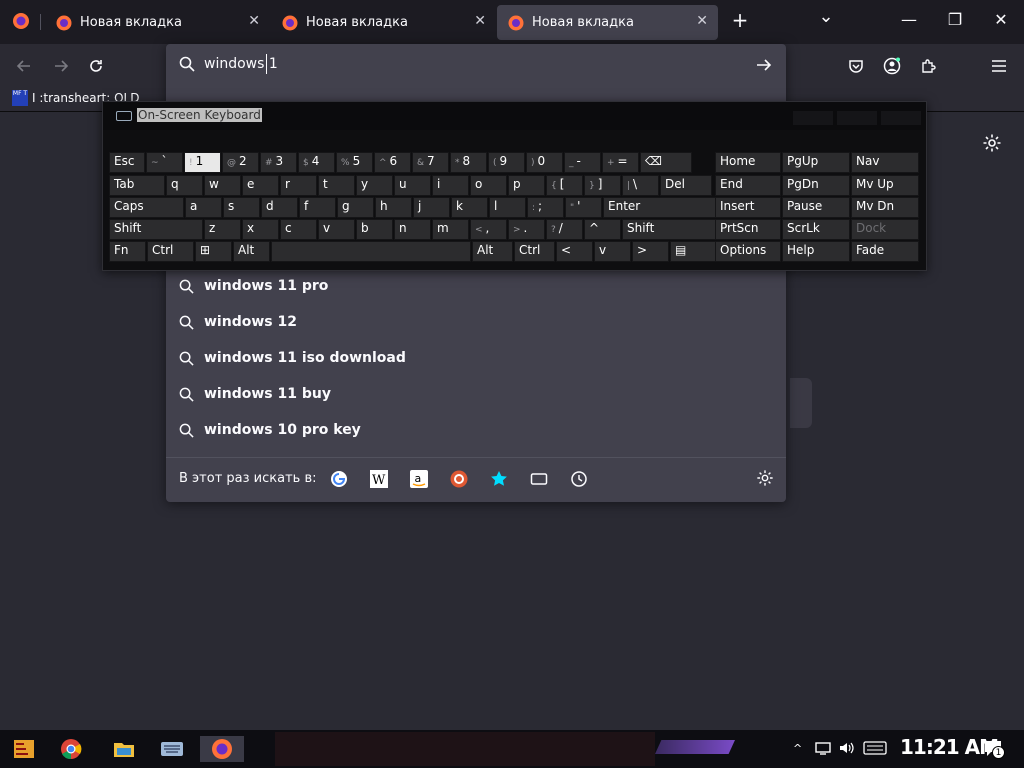  Describe the element at coordinates (582, 162) in the screenshot. I see `osk-key: _ -` at that location.